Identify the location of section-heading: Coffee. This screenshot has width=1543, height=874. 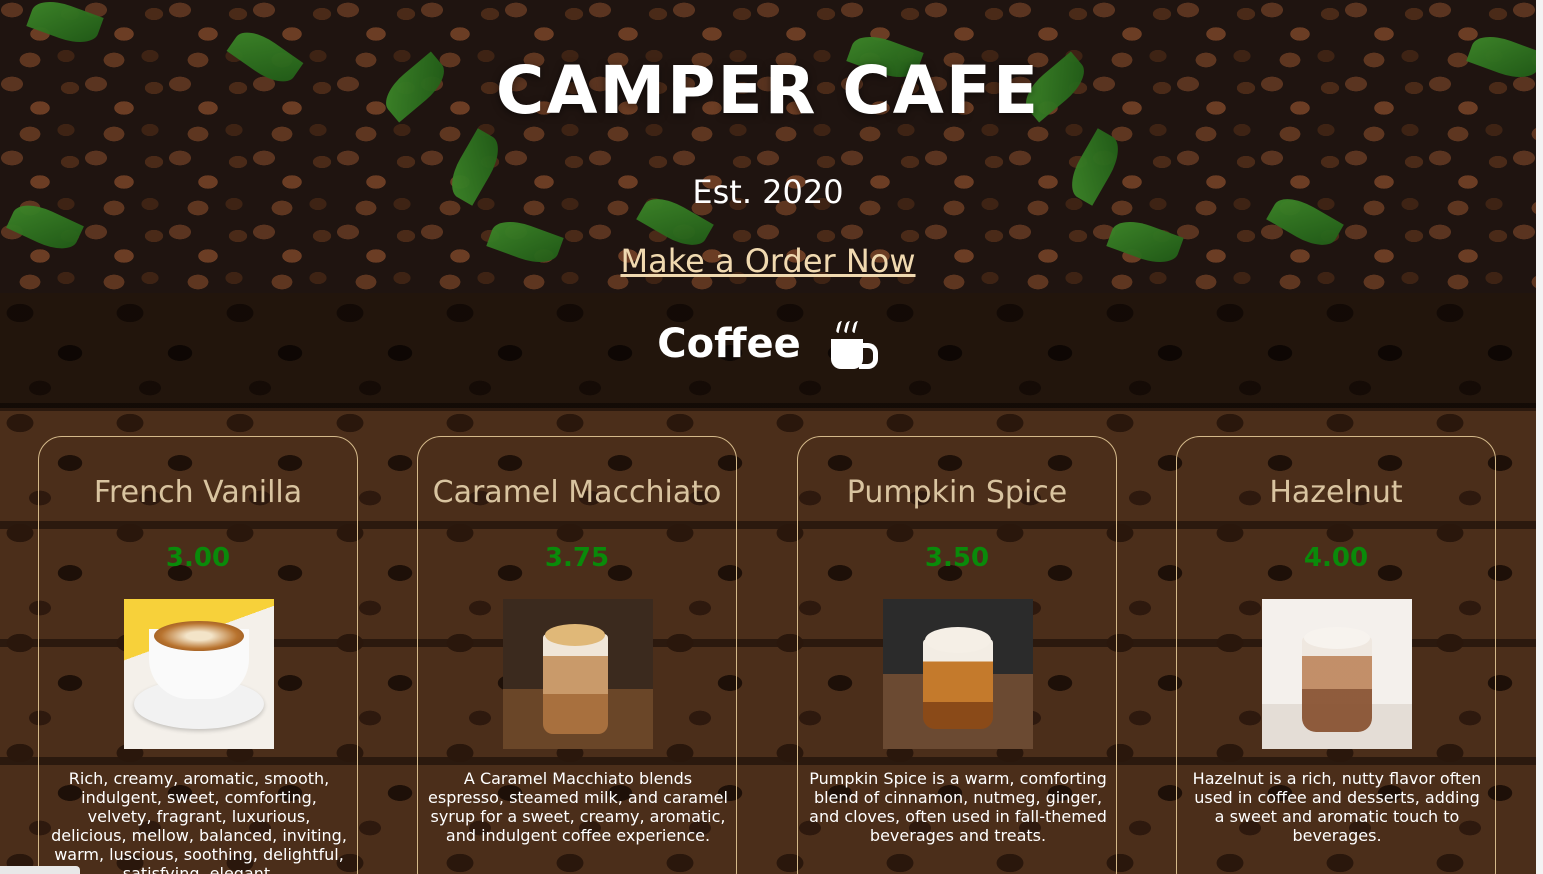
(768, 346).